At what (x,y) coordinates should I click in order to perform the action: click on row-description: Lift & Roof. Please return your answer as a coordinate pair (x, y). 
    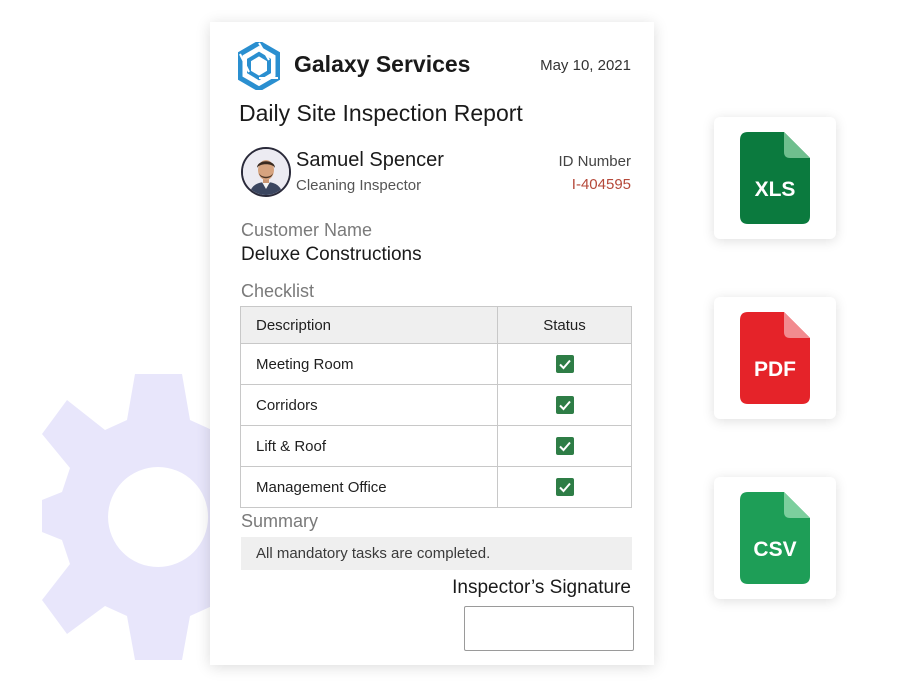
    Looking at the image, I should click on (369, 446).